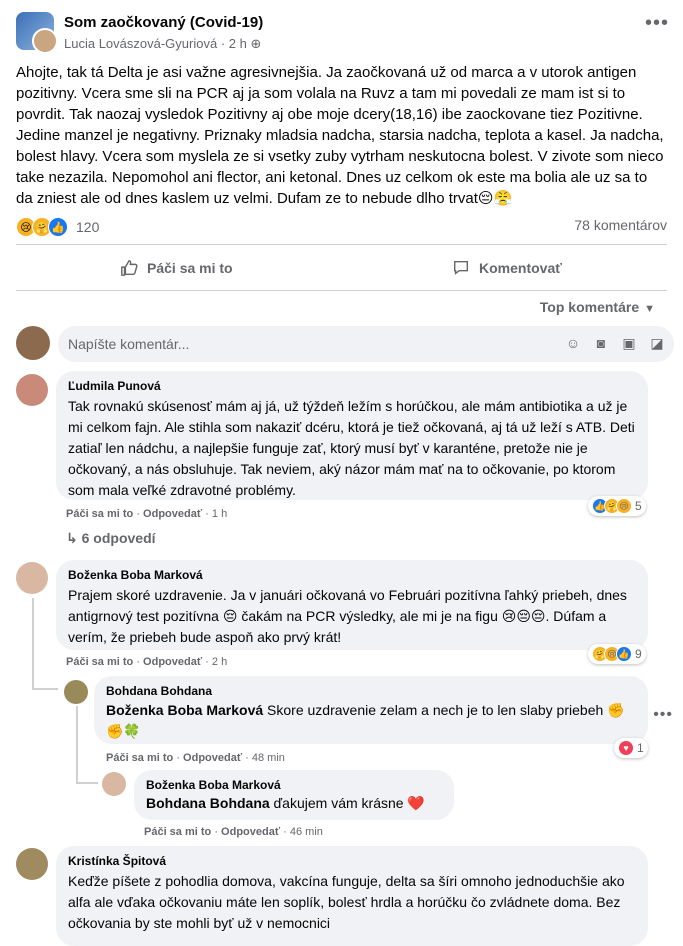 This screenshot has height=946, width=683. Describe the element at coordinates (256, 43) in the screenshot. I see `globe-icon: ⊕` at that location.